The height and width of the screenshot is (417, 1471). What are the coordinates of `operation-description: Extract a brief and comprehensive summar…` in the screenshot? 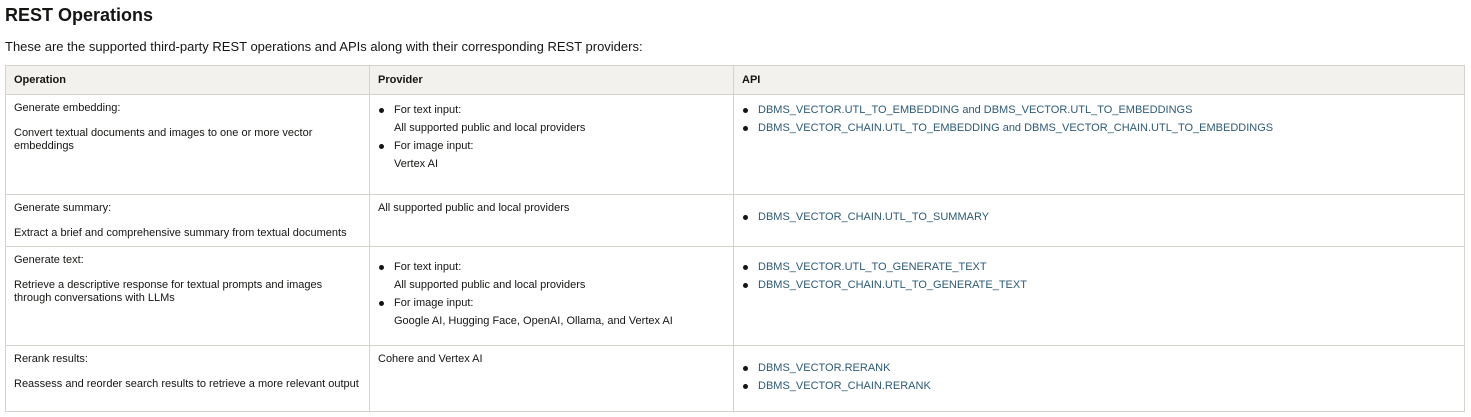 It's located at (180, 233).